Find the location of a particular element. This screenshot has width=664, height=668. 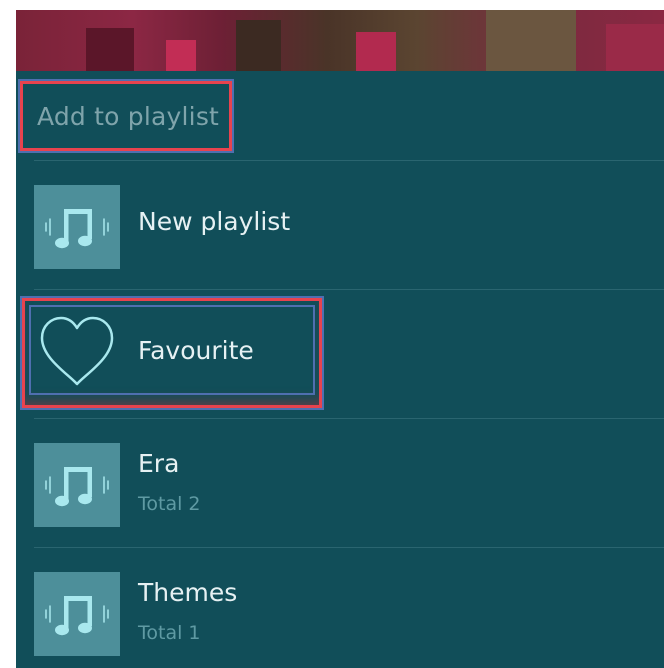

playlist-title: Themes is located at coordinates (188, 592).